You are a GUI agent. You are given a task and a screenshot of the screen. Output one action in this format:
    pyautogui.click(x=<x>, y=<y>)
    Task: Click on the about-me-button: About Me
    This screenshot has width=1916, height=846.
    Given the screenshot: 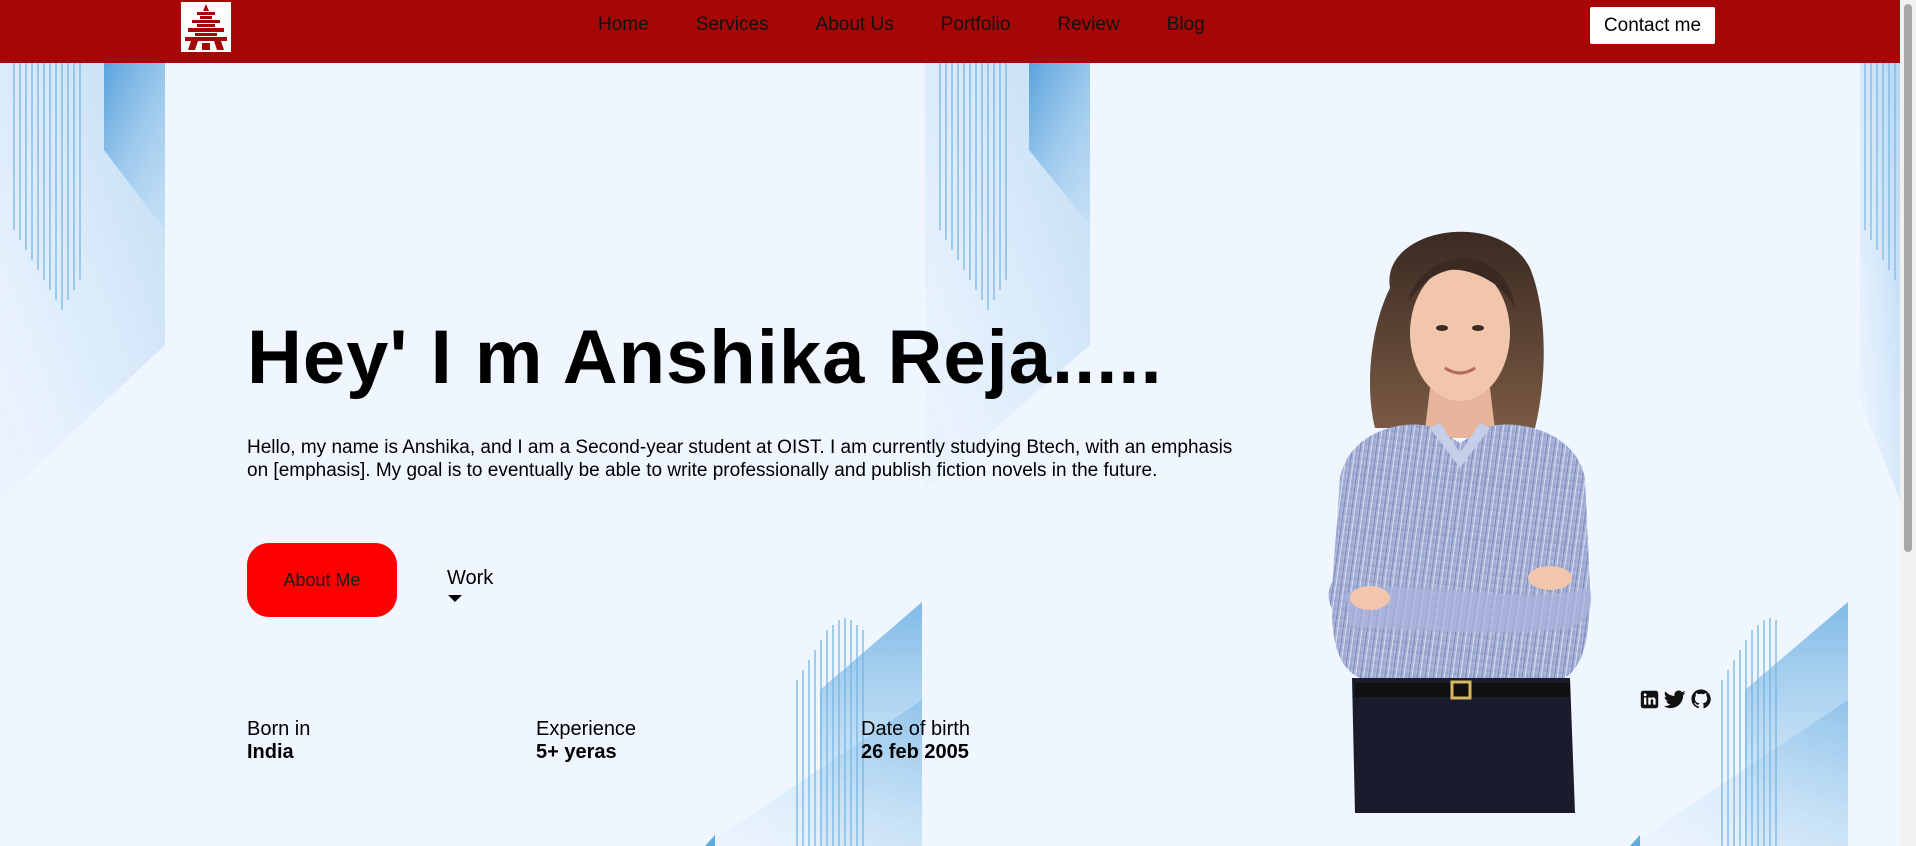 What is the action you would take?
    pyautogui.click(x=322, y=580)
    